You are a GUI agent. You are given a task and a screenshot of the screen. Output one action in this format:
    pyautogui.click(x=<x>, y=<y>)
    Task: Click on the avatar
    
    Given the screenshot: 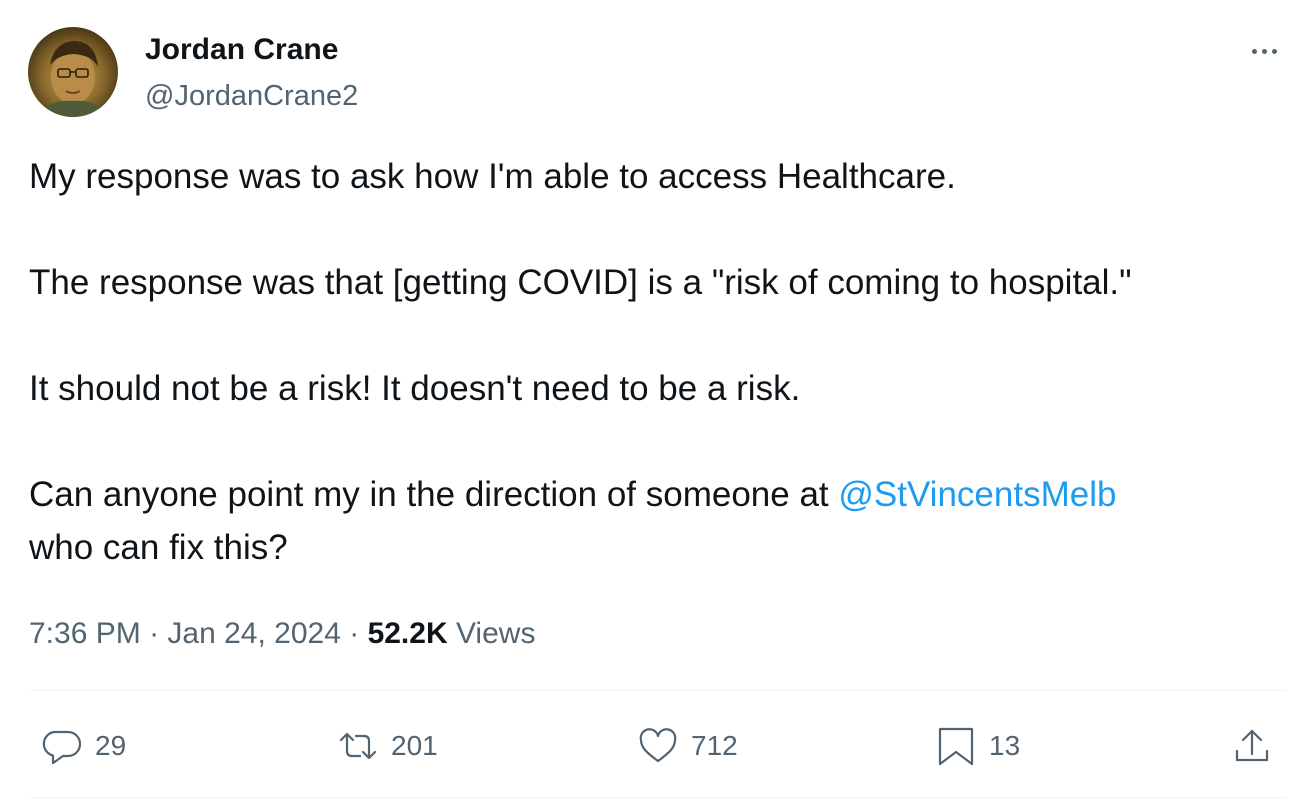 What is the action you would take?
    pyautogui.click(x=73, y=72)
    